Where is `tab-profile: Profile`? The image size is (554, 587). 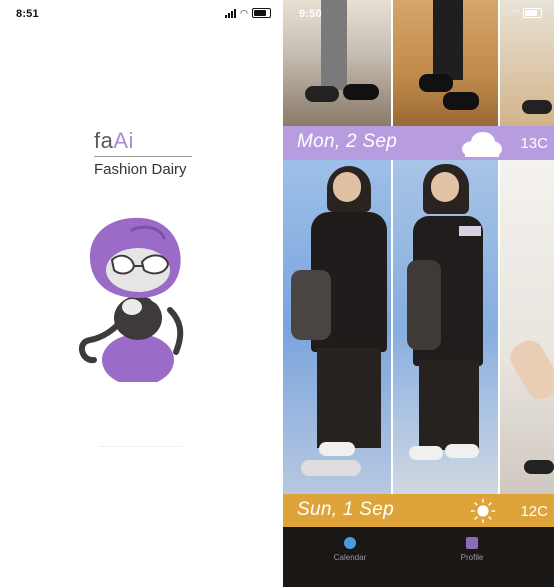
tab-profile: Profile is located at coordinates (472, 549).